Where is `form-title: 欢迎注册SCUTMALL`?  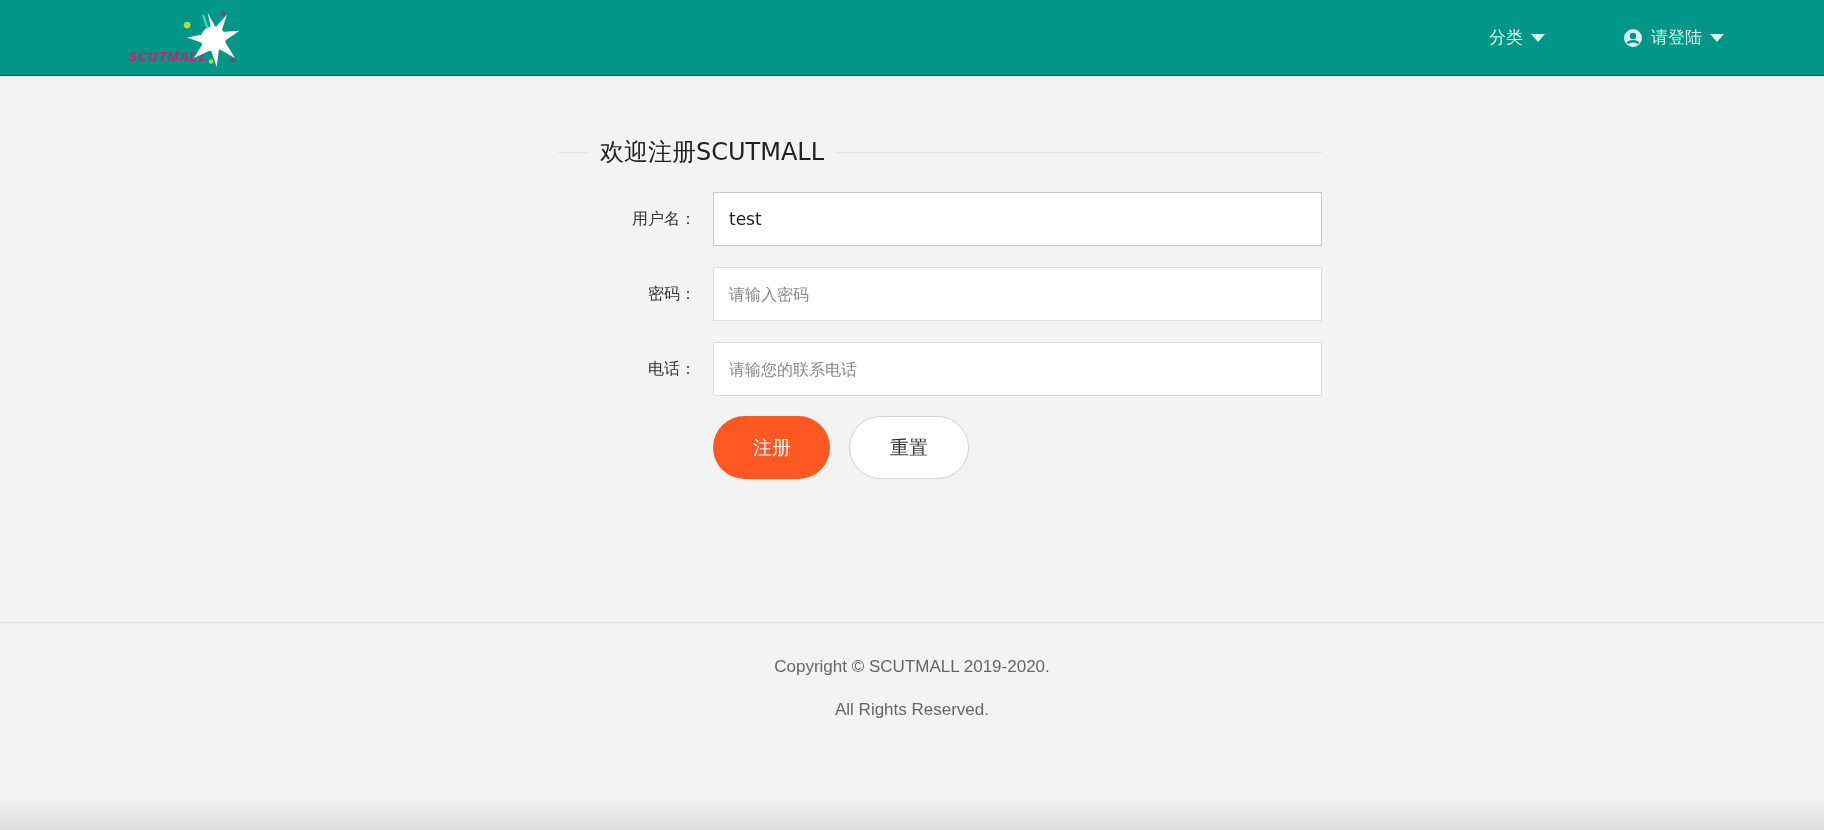
form-title: 欢迎注册SCUTMALL is located at coordinates (712, 152).